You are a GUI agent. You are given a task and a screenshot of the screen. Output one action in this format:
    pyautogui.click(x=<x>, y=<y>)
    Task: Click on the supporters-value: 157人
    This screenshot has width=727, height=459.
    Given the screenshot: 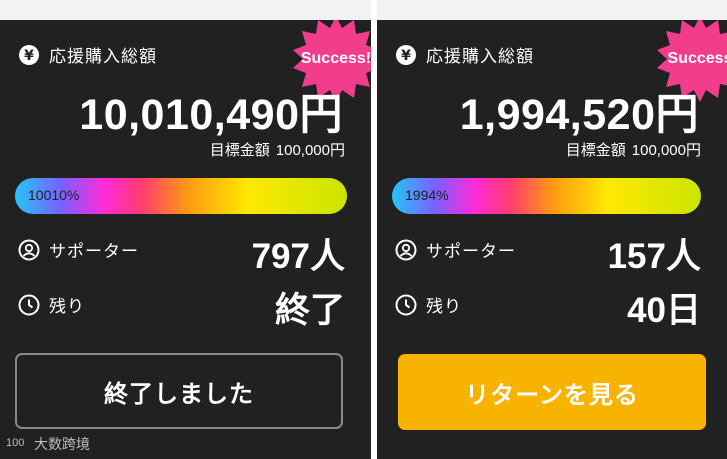 What is the action you would take?
    pyautogui.click(x=654, y=256)
    